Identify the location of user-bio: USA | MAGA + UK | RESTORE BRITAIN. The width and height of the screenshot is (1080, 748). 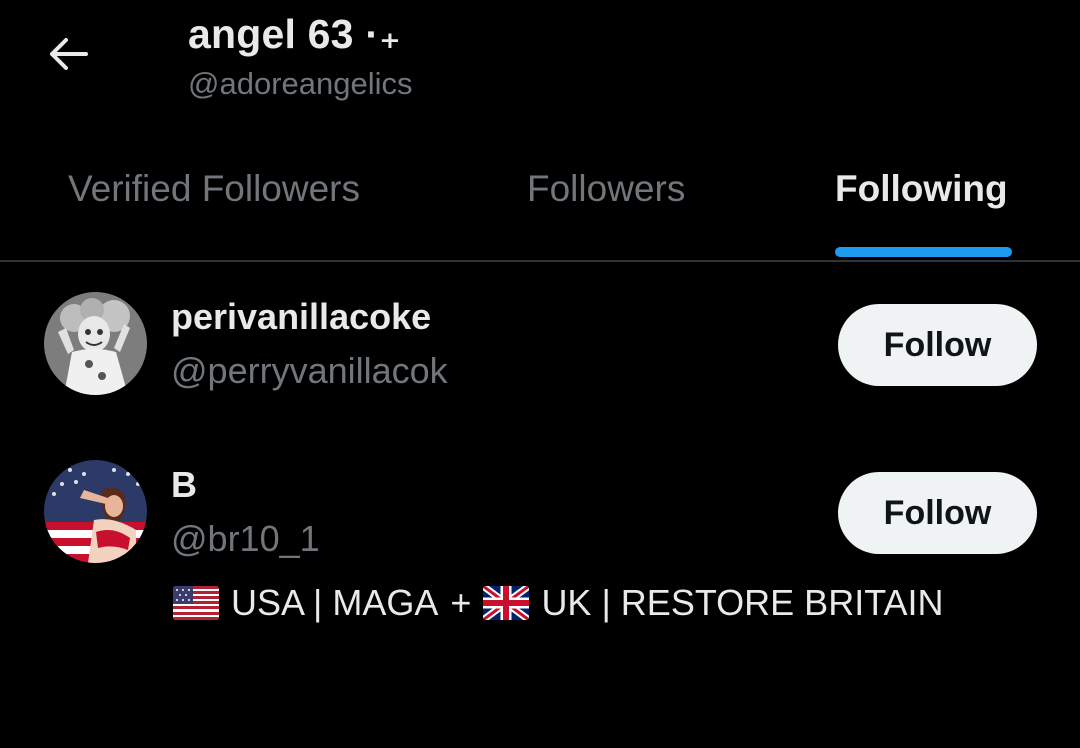
(558, 603).